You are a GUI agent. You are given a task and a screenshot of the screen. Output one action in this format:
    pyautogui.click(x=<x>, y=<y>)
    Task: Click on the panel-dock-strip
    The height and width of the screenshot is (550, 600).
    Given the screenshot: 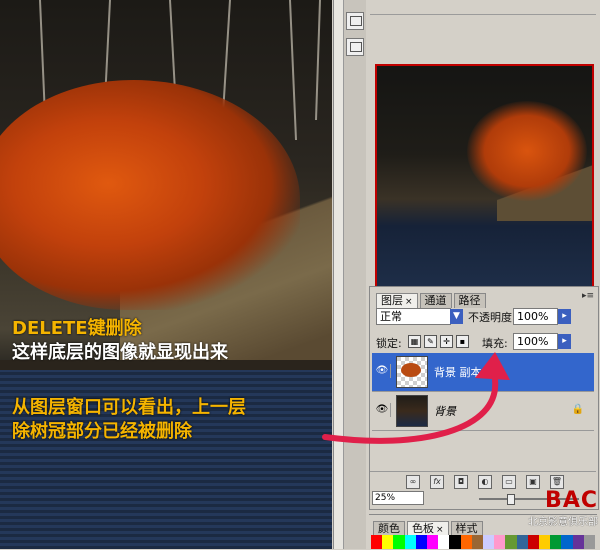 What is the action you would take?
    pyautogui.click(x=354, y=274)
    